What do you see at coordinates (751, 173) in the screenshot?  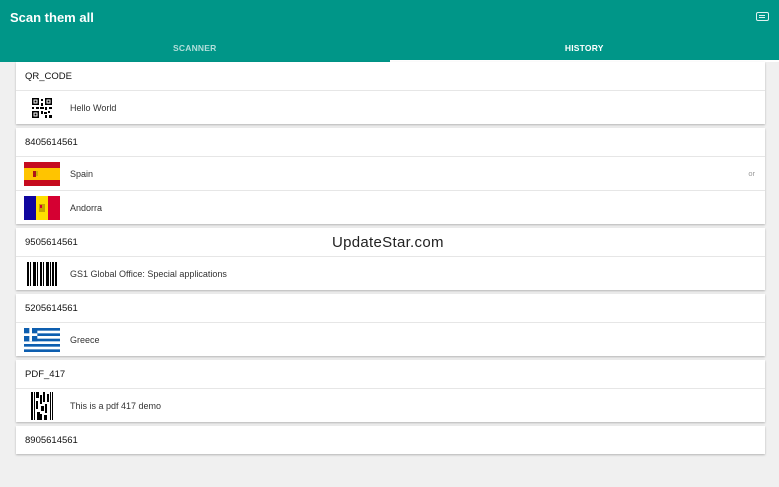 I see `item-note: or` at bounding box center [751, 173].